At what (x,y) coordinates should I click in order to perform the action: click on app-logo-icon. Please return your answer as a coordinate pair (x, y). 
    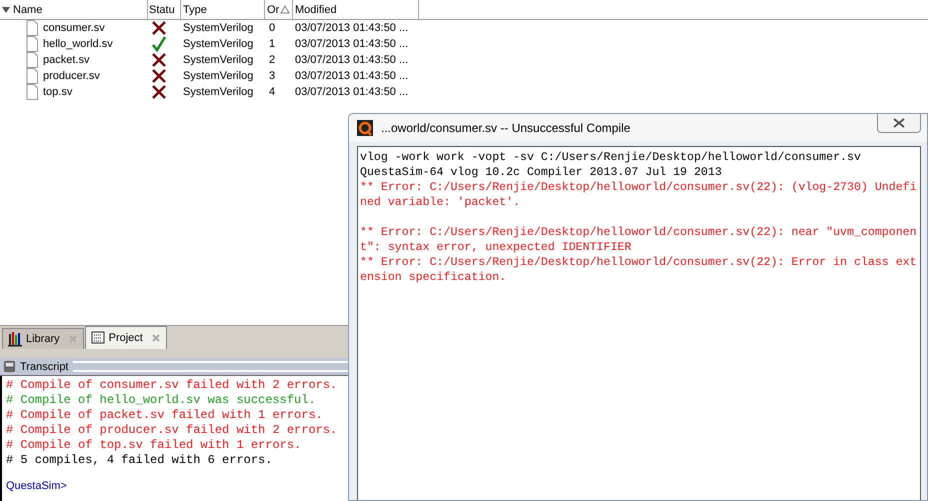
    Looking at the image, I should click on (365, 128).